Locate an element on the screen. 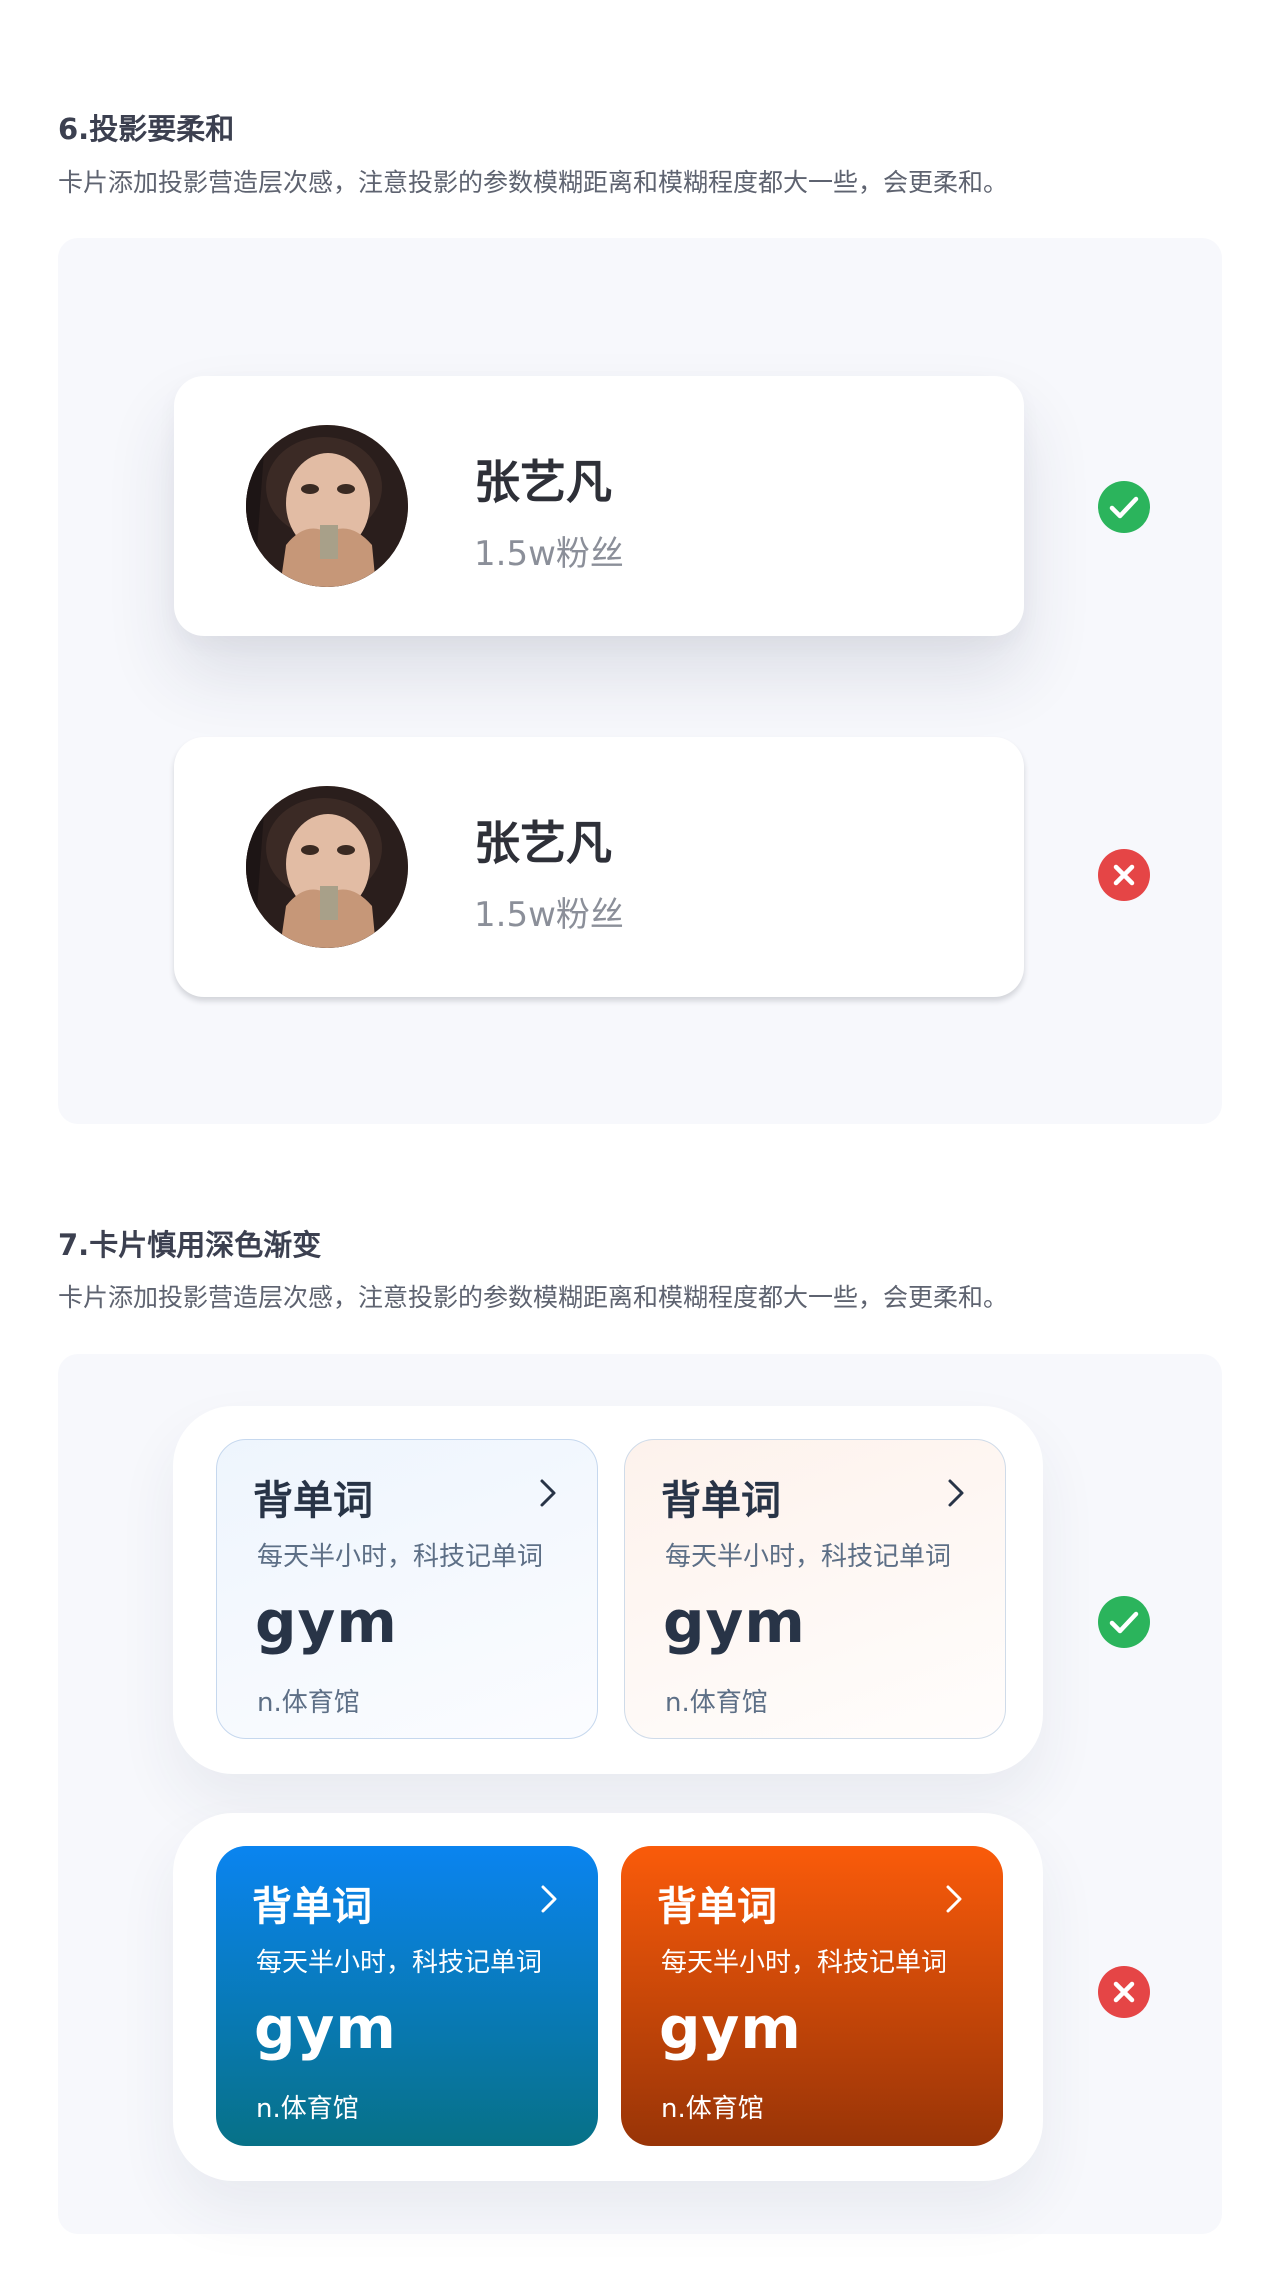 Image resolution: width=1280 pixels, height=2277 pixels. profile-card-soft-shadow: 张艺凡 1.5w粉丝 is located at coordinates (599, 506).